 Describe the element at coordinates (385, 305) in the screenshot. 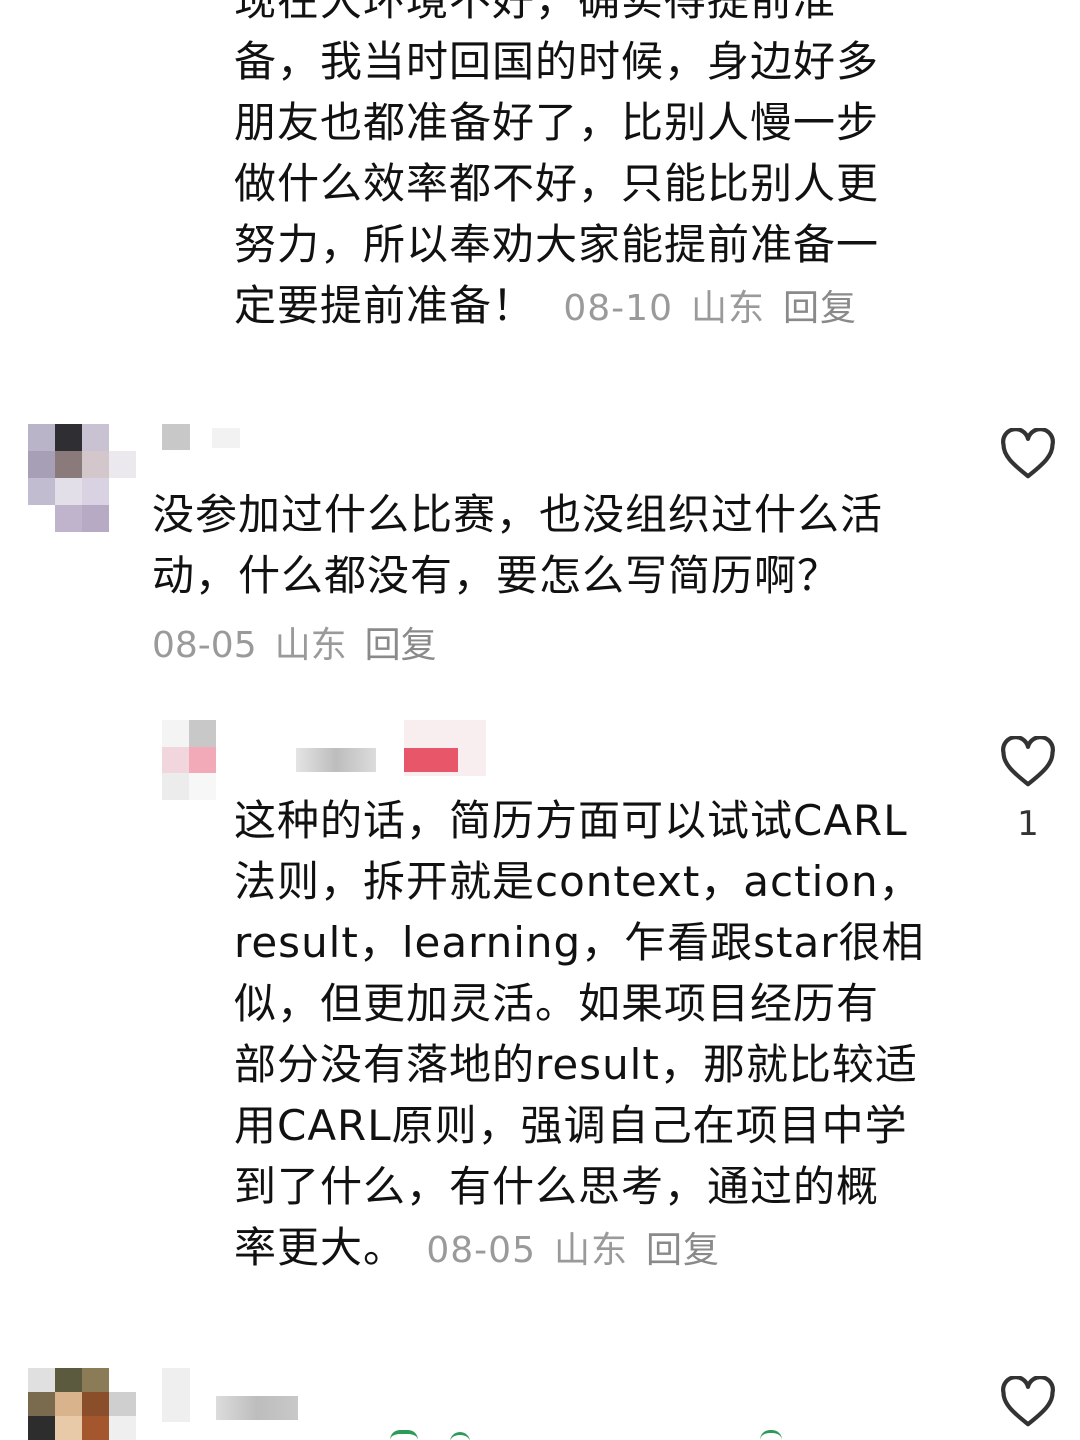

I see `comment-0-line-5: 定要提前准备！` at that location.